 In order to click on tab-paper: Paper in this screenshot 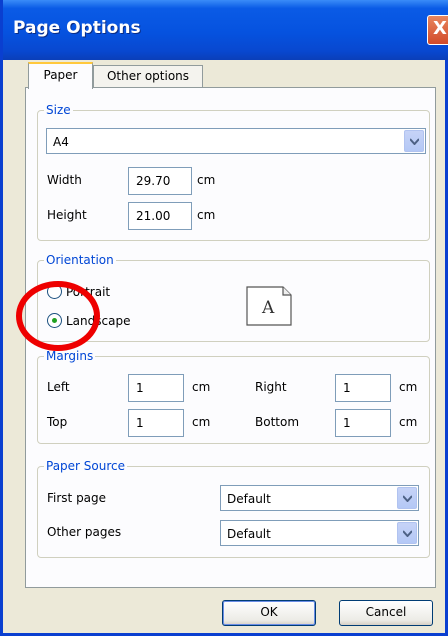, I will do `click(60, 75)`.